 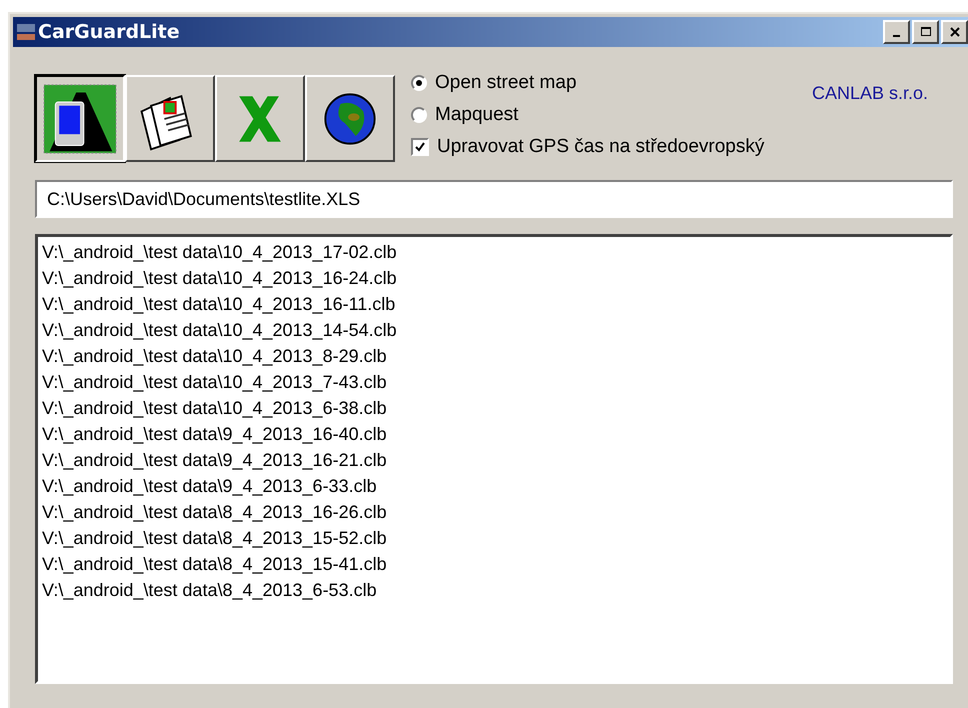 I want to click on file-list-item: V:\_android_\test data\9_4_2013_16-21.clb, so click(x=494, y=460).